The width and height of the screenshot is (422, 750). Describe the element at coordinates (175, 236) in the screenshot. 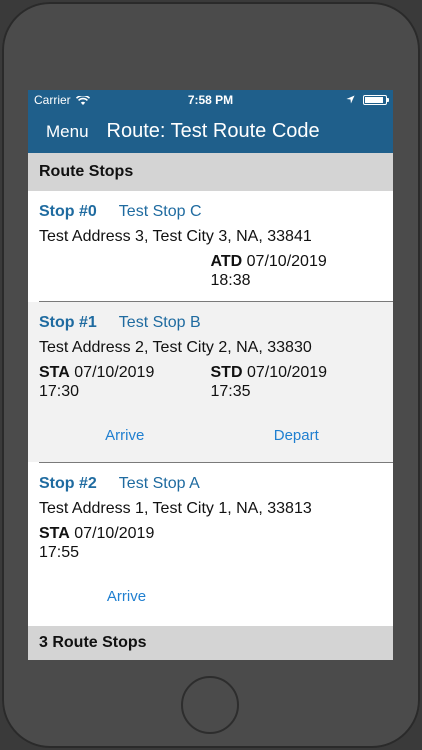

I see `stop-address: Test Address 3, Test City 3, NA, 33841` at that location.